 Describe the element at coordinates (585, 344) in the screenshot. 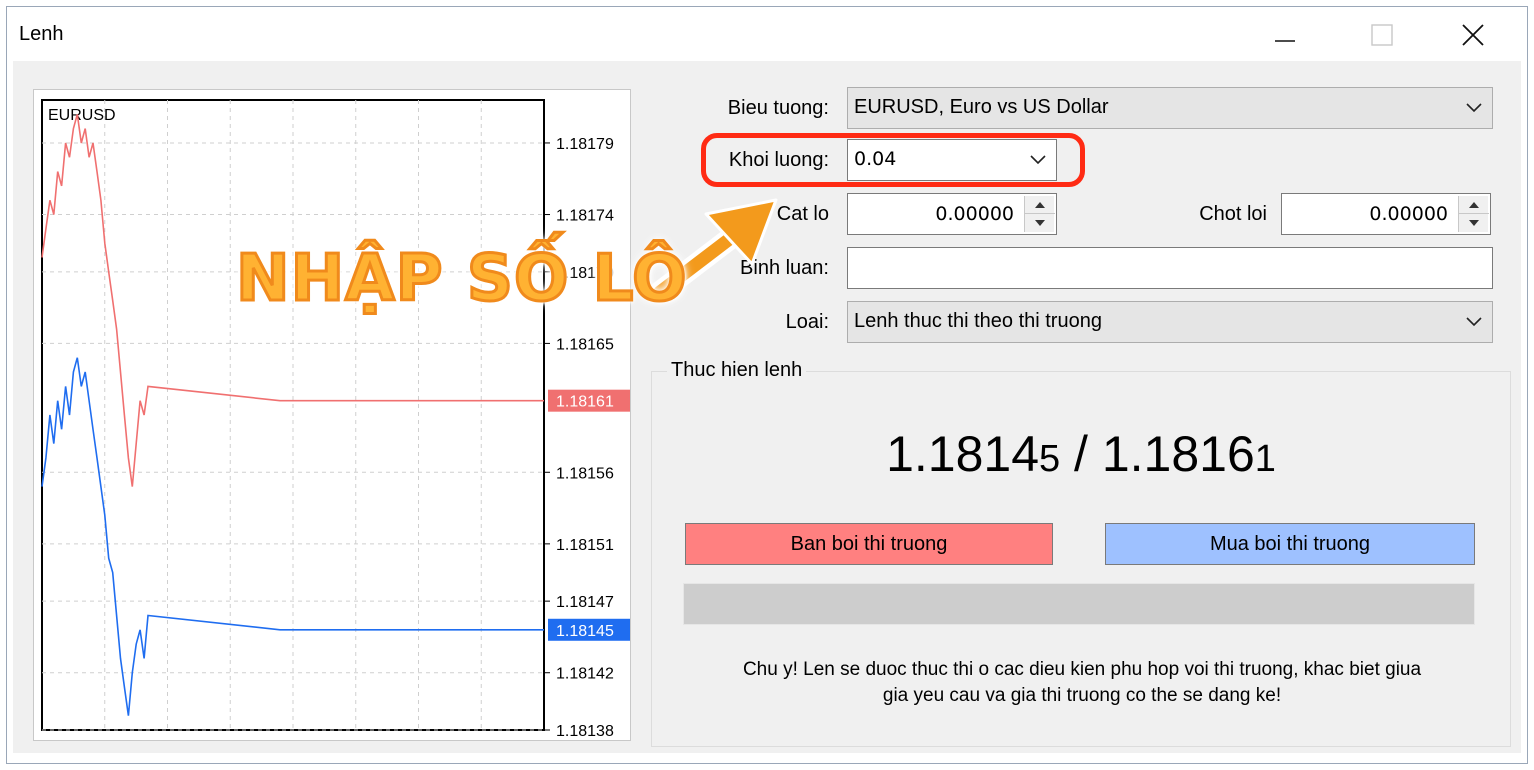

I see `y-tick-label: 1.18165` at that location.